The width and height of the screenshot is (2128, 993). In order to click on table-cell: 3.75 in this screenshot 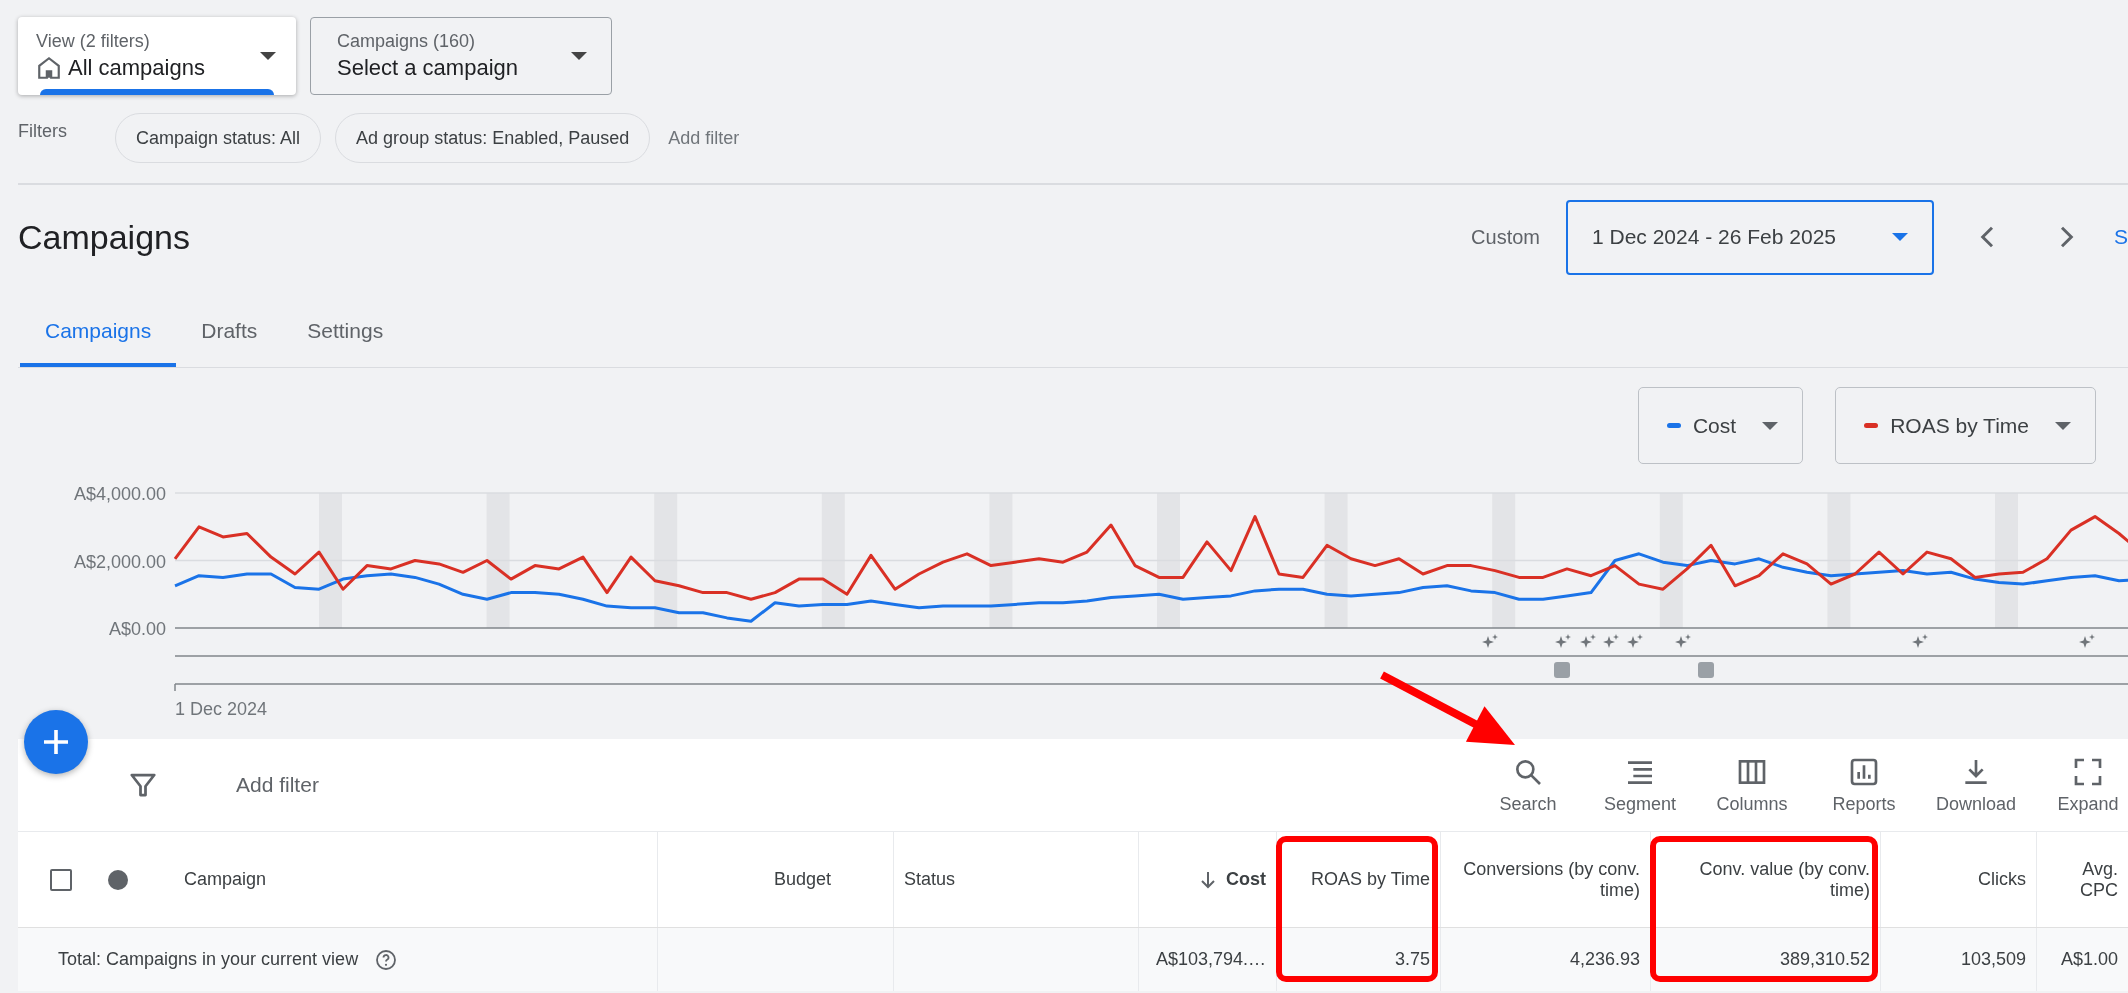, I will do `click(1412, 959)`.